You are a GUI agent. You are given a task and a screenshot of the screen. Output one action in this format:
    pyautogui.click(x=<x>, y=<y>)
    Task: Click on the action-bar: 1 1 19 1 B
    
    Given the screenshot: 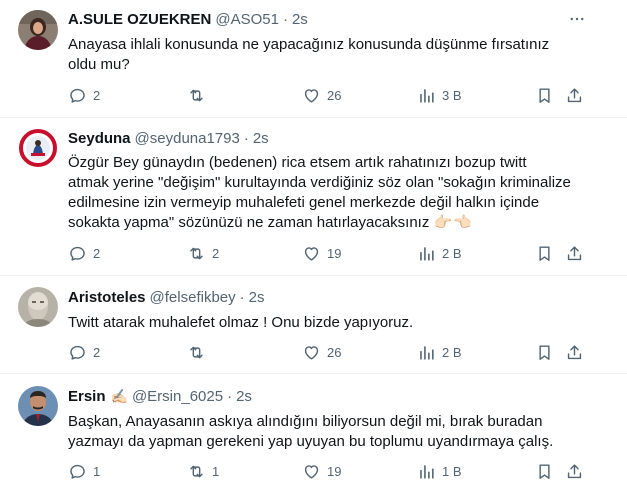 What is the action you would take?
    pyautogui.click(x=328, y=471)
    